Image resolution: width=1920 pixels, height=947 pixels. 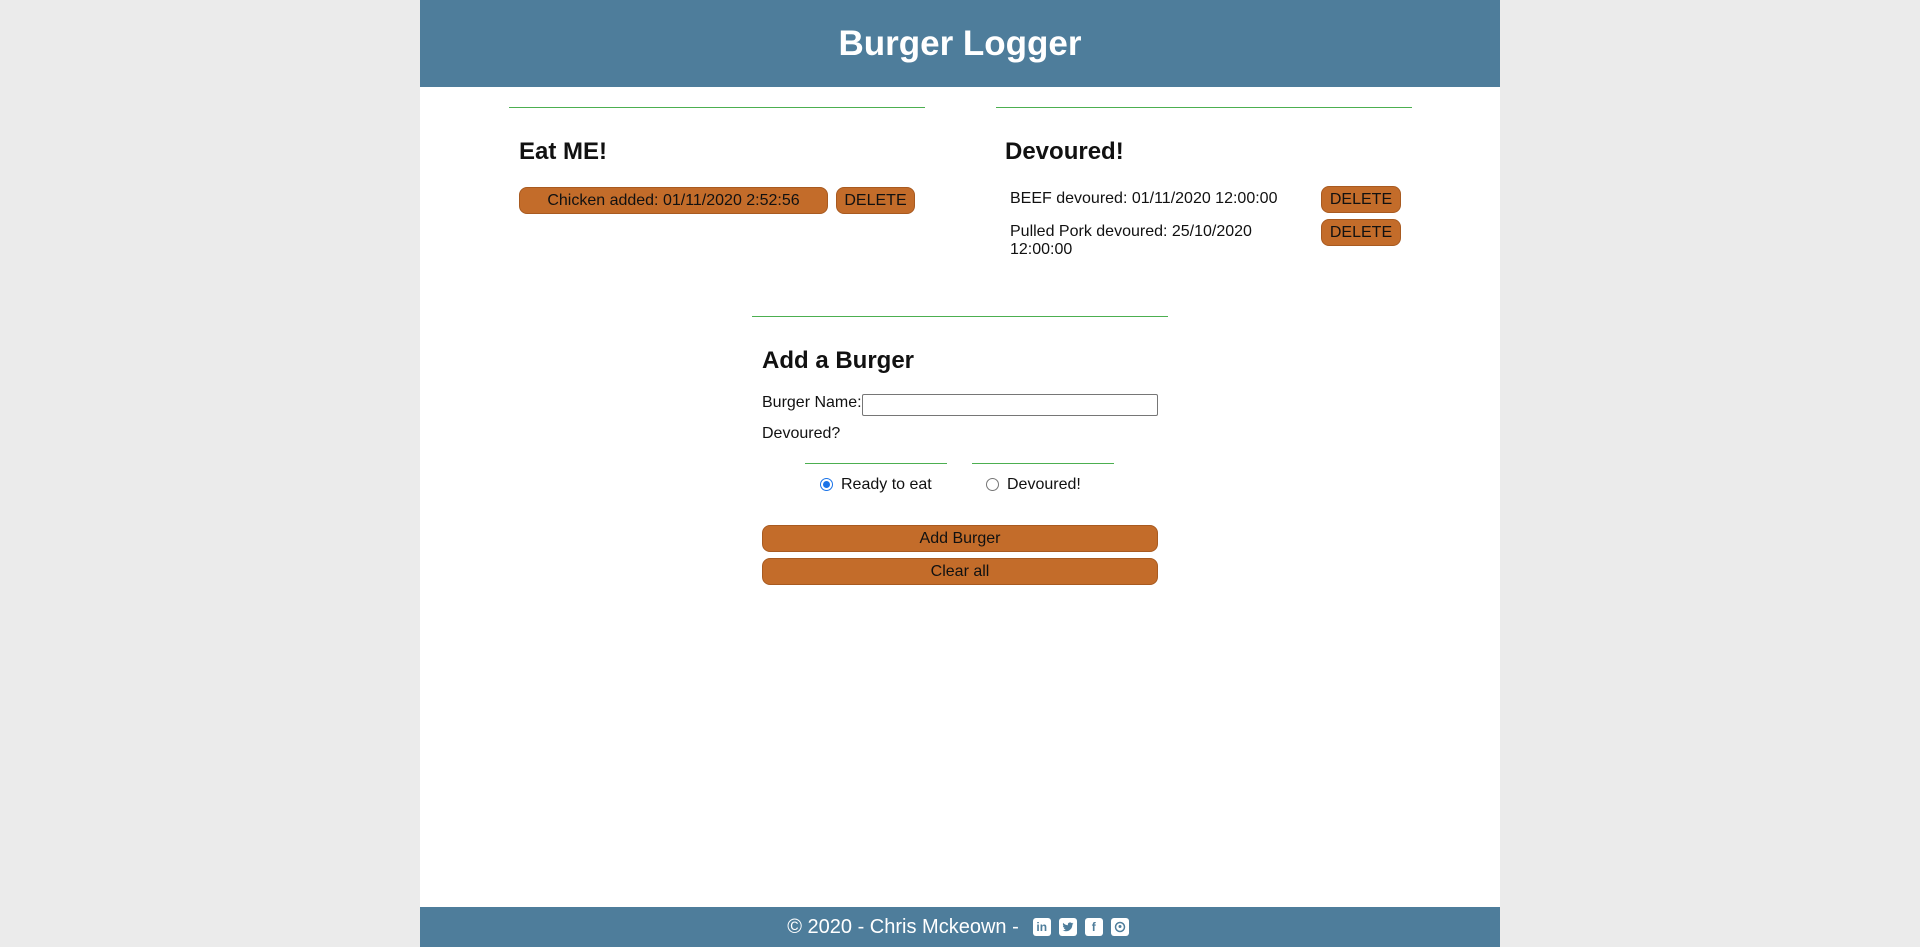 What do you see at coordinates (673, 200) in the screenshot?
I see `eat-burger-button: Chicken added: 01/11/2020 2:52:56` at bounding box center [673, 200].